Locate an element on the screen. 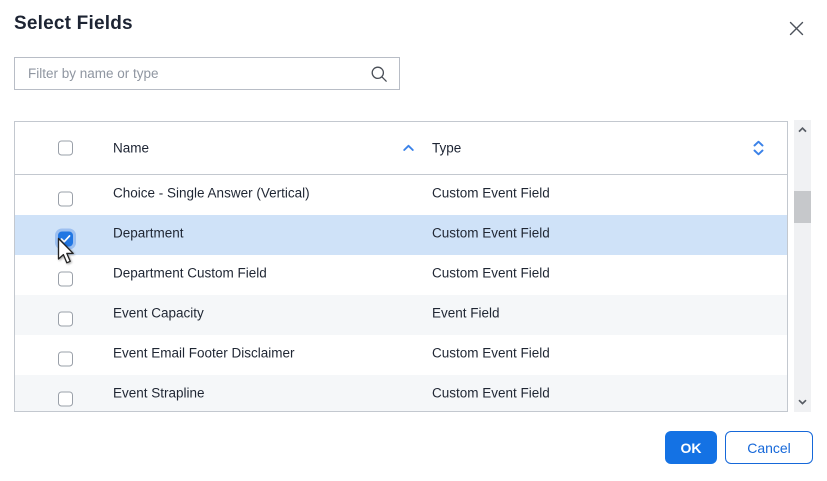 Image resolution: width=827 pixels, height=481 pixels. table-scrollbar is located at coordinates (802, 266).